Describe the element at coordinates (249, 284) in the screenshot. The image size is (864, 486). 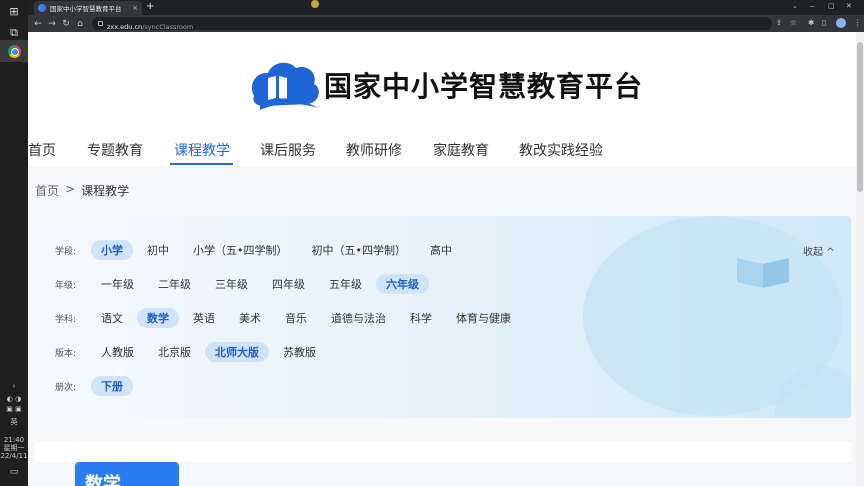
I see `filter-row-grade: 年级: 一年级 二年级 三年级 四年级 五年级 六年级` at that location.